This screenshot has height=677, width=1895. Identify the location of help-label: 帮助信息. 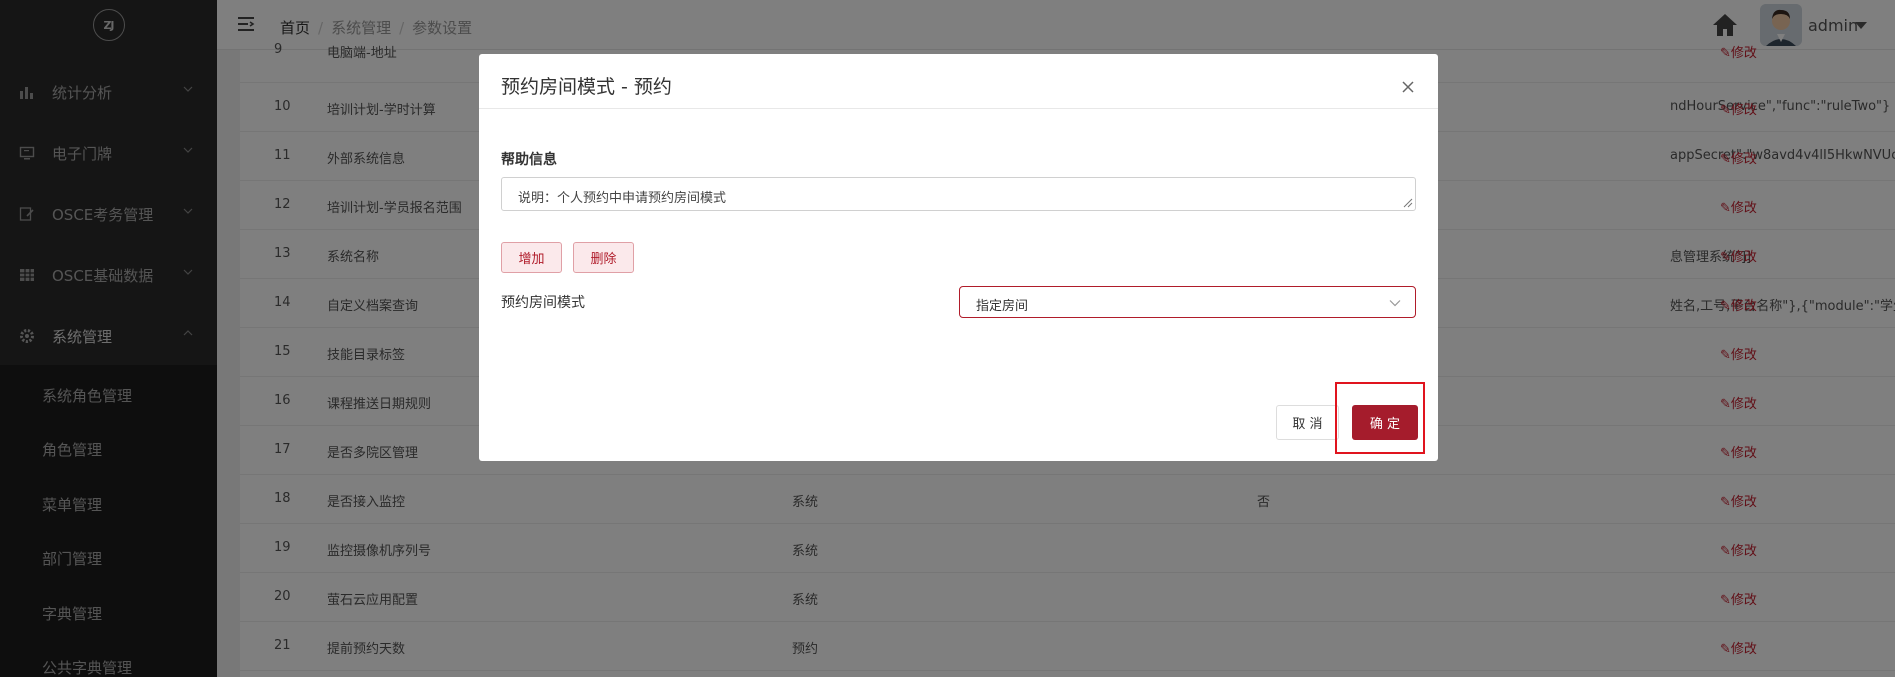
(529, 160).